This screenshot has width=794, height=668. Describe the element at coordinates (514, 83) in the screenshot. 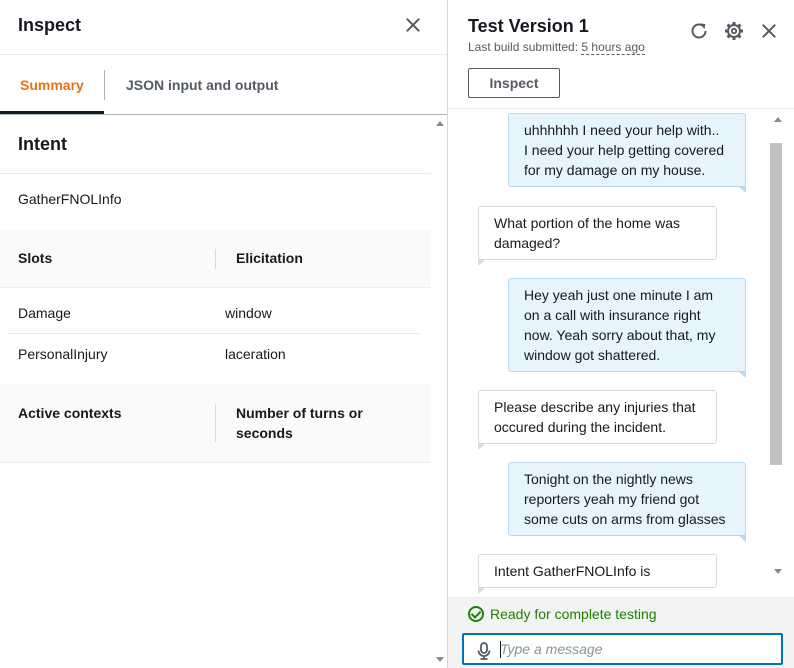

I see `inspect-button: Inspect` at that location.